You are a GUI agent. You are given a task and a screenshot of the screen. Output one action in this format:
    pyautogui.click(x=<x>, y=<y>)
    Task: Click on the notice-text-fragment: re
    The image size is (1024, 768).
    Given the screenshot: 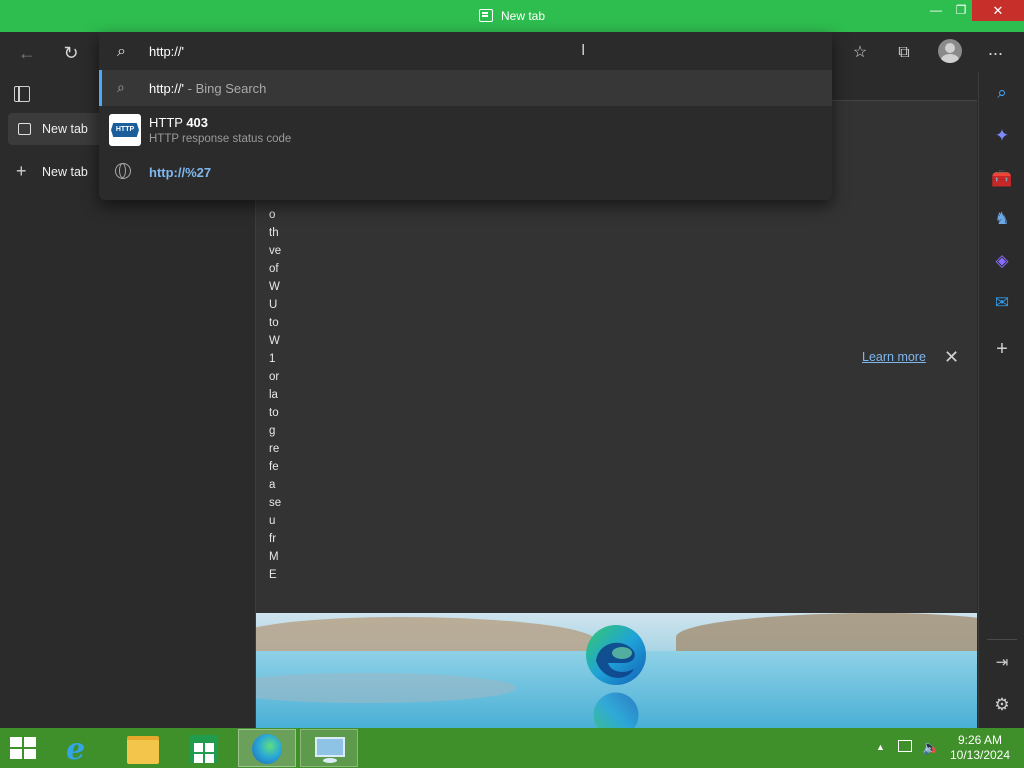 What is the action you would take?
    pyautogui.click(x=274, y=449)
    